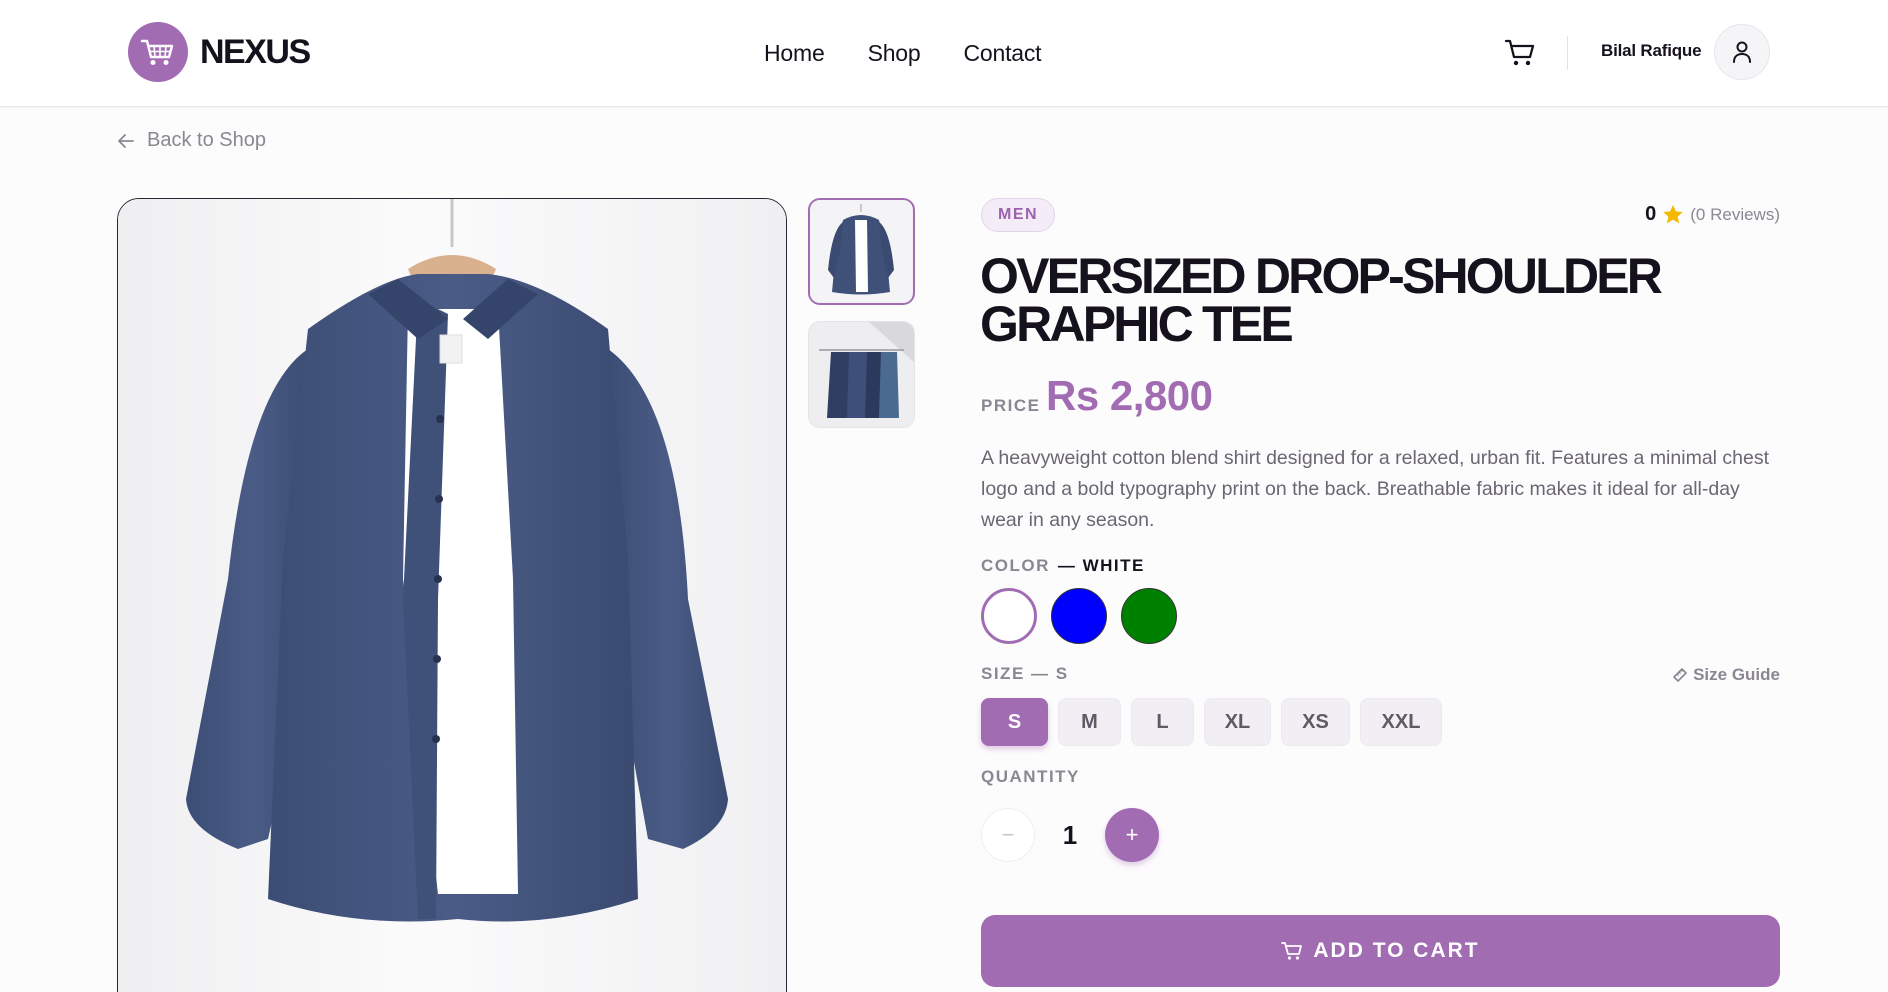 The image size is (1888, 992). Describe the element at coordinates (1101, 565) in the screenshot. I see `selected-color-text: — WHITE` at that location.